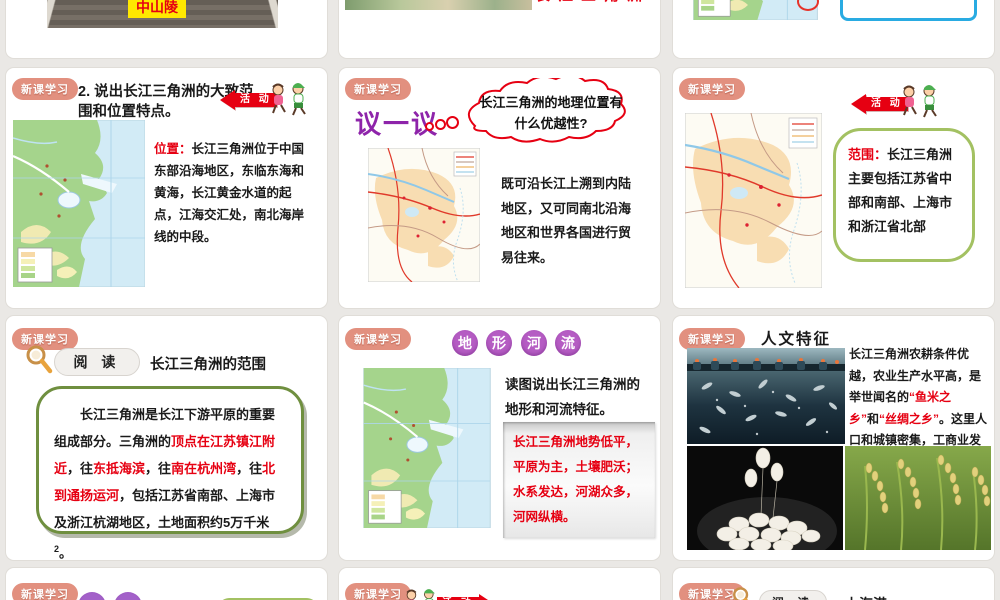  I want to click on clipped-slide-title: 长江三角洲, so click(592, 2).